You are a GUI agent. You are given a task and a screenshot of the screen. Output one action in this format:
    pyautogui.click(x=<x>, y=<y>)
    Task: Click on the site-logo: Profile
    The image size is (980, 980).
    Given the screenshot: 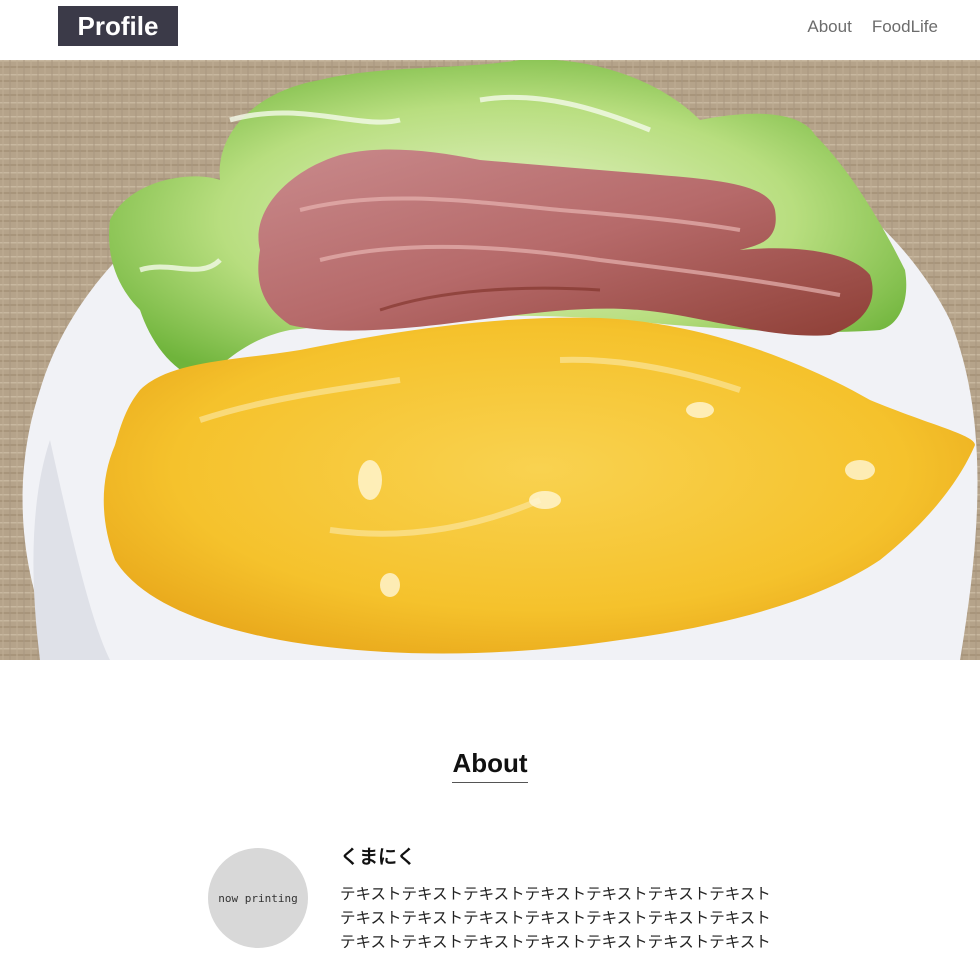 What is the action you would take?
    pyautogui.click(x=118, y=26)
    